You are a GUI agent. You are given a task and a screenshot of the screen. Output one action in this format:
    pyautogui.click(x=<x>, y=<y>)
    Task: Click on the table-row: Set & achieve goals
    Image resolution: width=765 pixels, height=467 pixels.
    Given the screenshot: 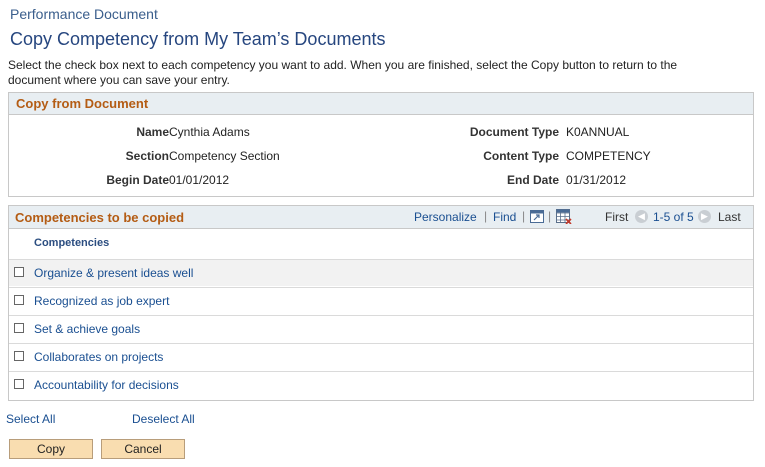 What is the action you would take?
    pyautogui.click(x=381, y=328)
    